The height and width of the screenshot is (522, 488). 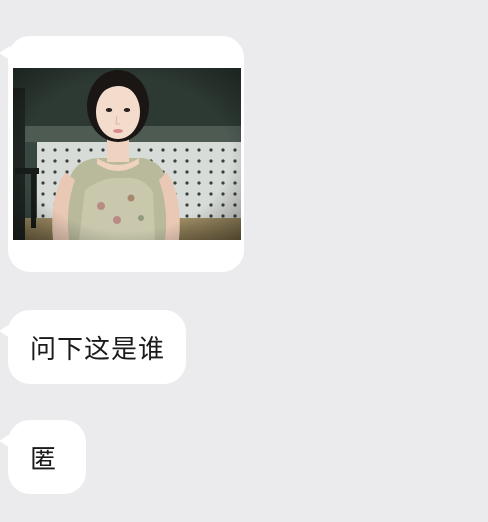 What do you see at coordinates (44, 459) in the screenshot?
I see `message-text: 匿` at bounding box center [44, 459].